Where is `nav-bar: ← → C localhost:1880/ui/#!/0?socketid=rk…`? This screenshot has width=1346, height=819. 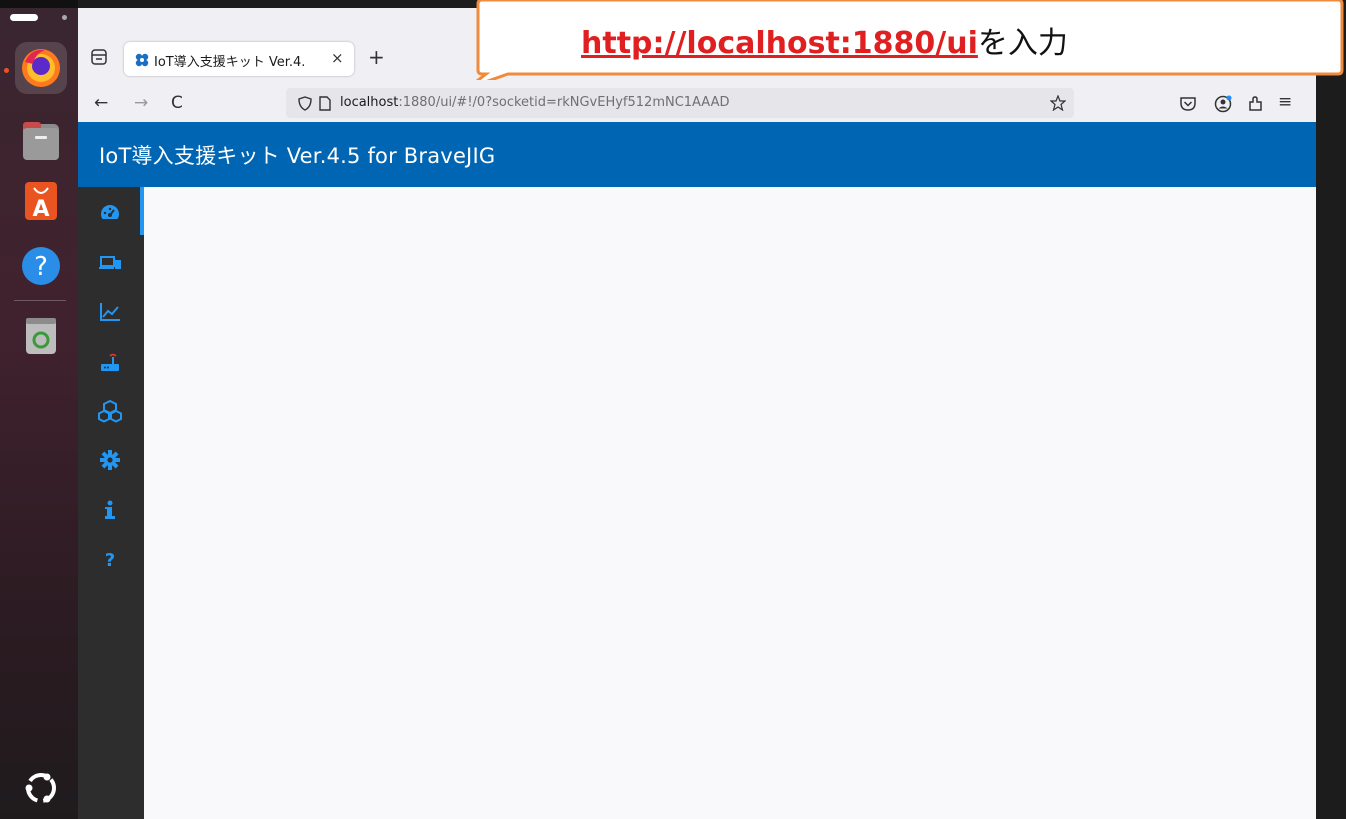
nav-bar: ← → C localhost:1880/ui/#!/0?socketid=rk… is located at coordinates (697, 104).